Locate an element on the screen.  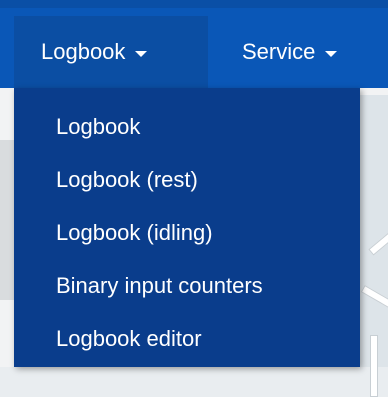
menu-item-logbook-editor: Logbook editor is located at coordinates (187, 344).